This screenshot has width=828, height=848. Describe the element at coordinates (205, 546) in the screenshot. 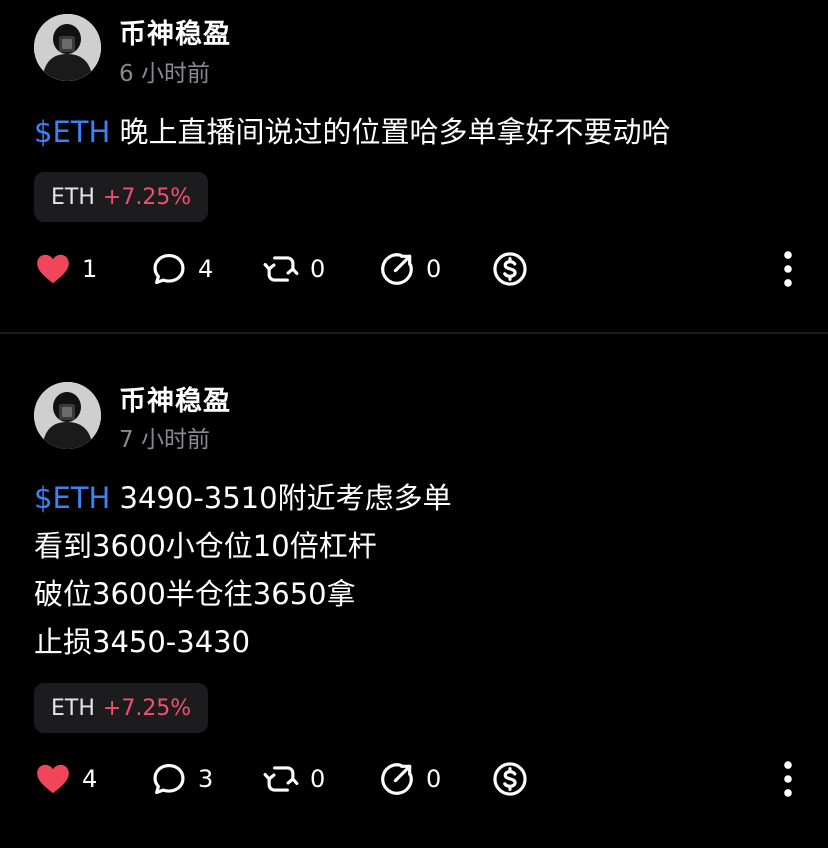

I see `content-line: 看到3600小仓位10倍杠杆` at that location.